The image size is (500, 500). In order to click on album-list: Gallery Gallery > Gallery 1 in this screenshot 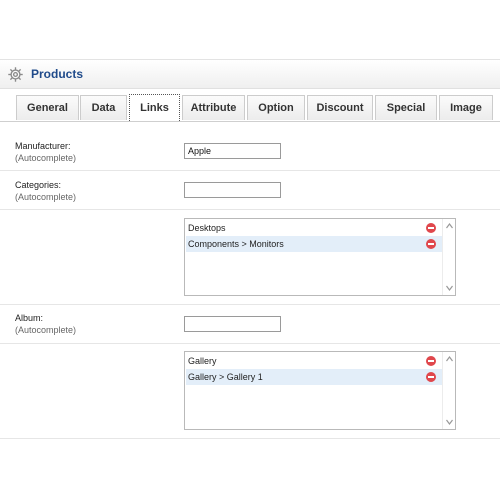, I will do `click(320, 390)`.